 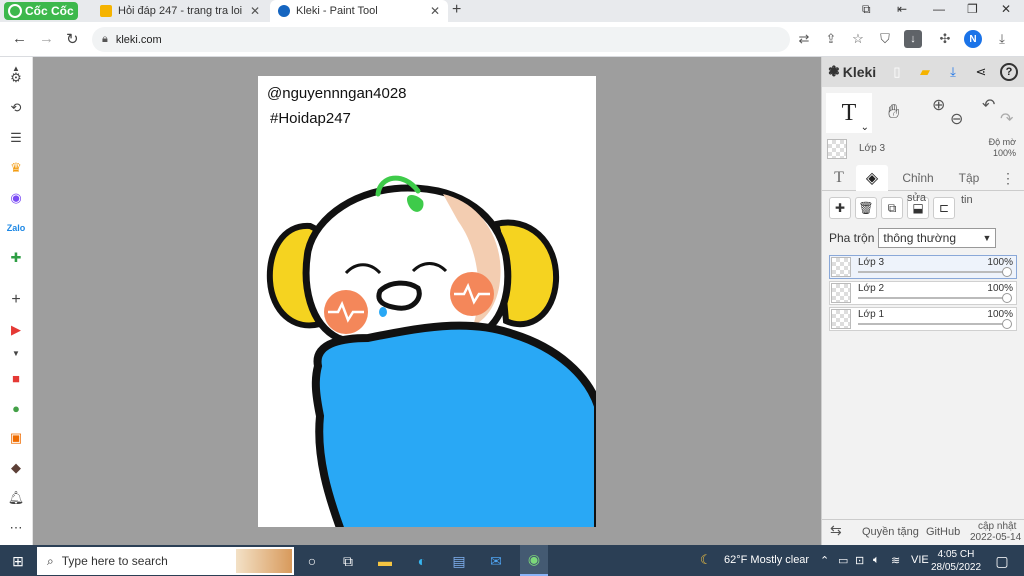 I want to click on store-icon: ▤, so click(x=459, y=561).